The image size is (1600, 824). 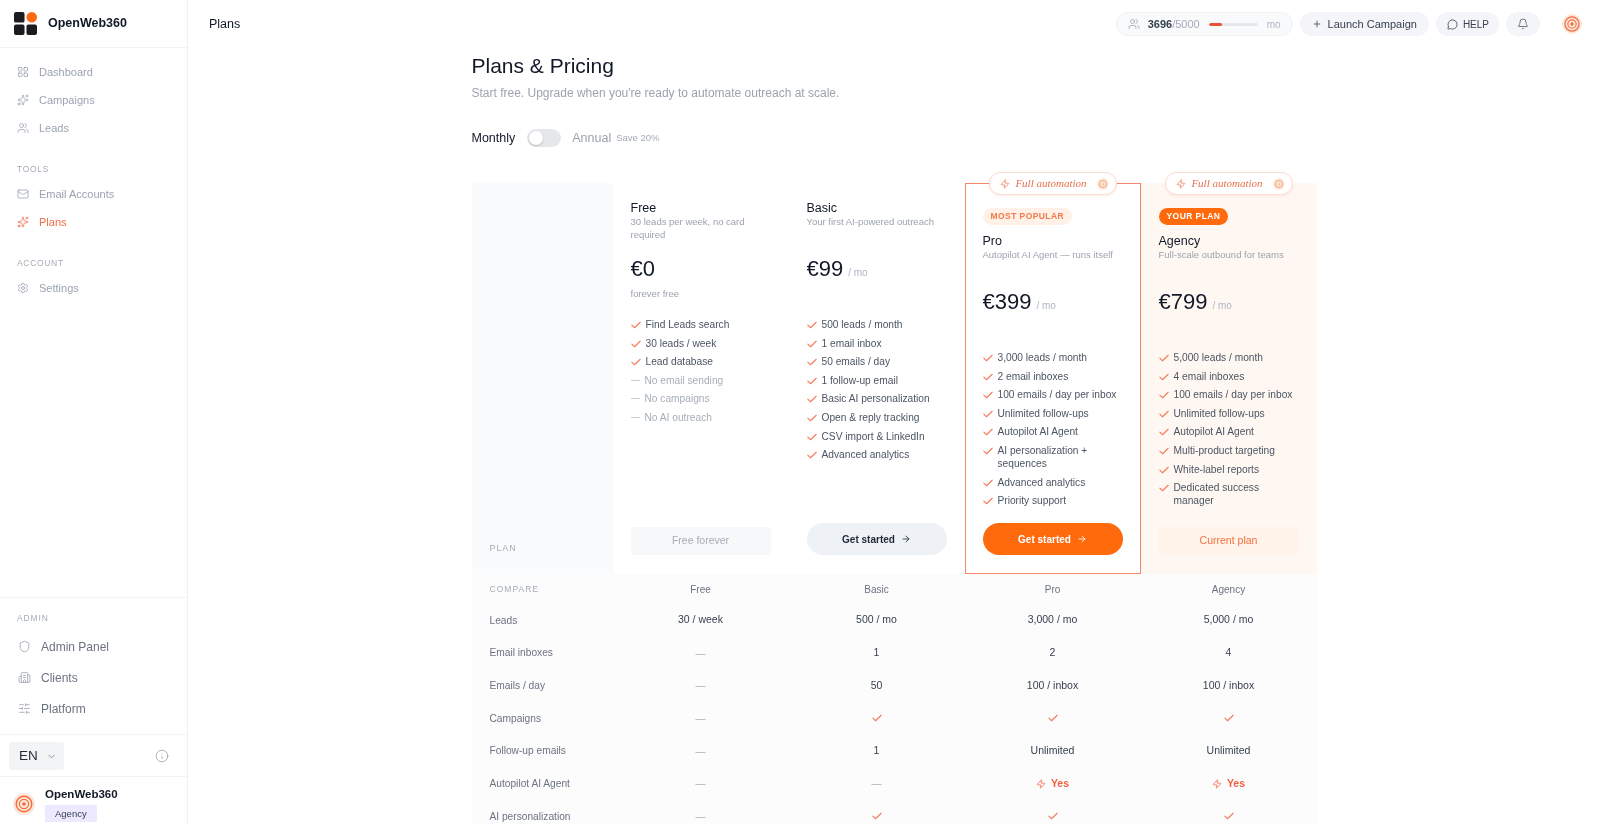 I want to click on usage-period: mo, so click(x=1273, y=24).